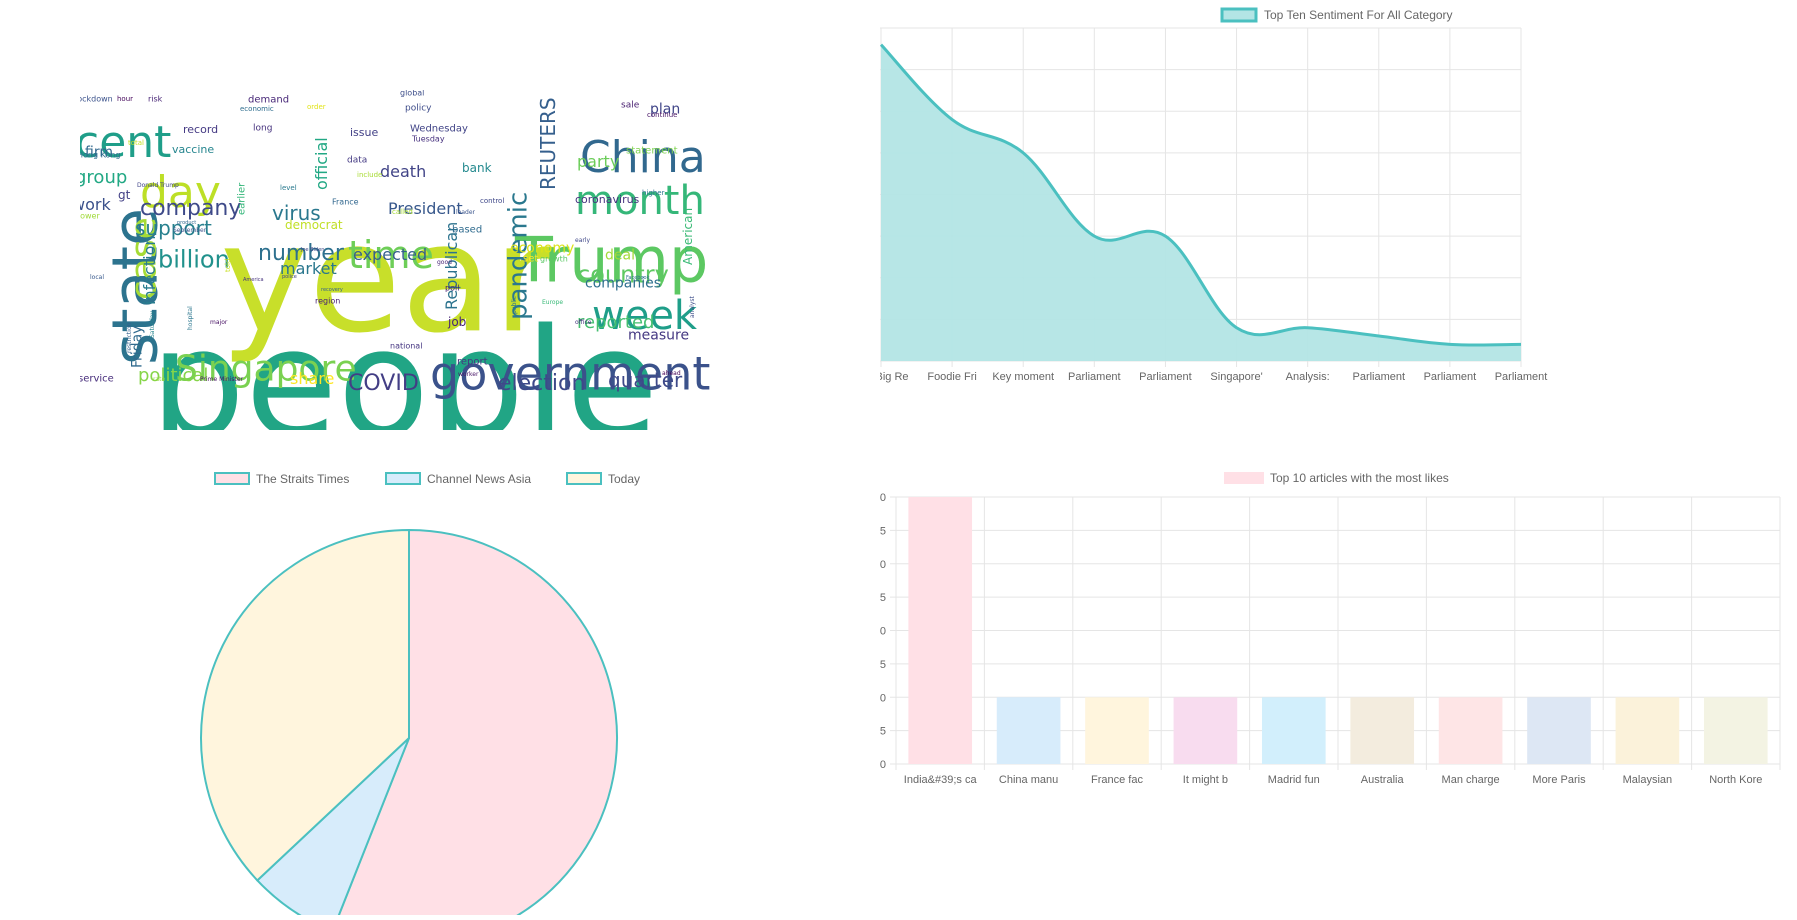 Image resolution: width=1797 pixels, height=920 pixels. What do you see at coordinates (409, 724) in the screenshot?
I see `pie-slices` at bounding box center [409, 724].